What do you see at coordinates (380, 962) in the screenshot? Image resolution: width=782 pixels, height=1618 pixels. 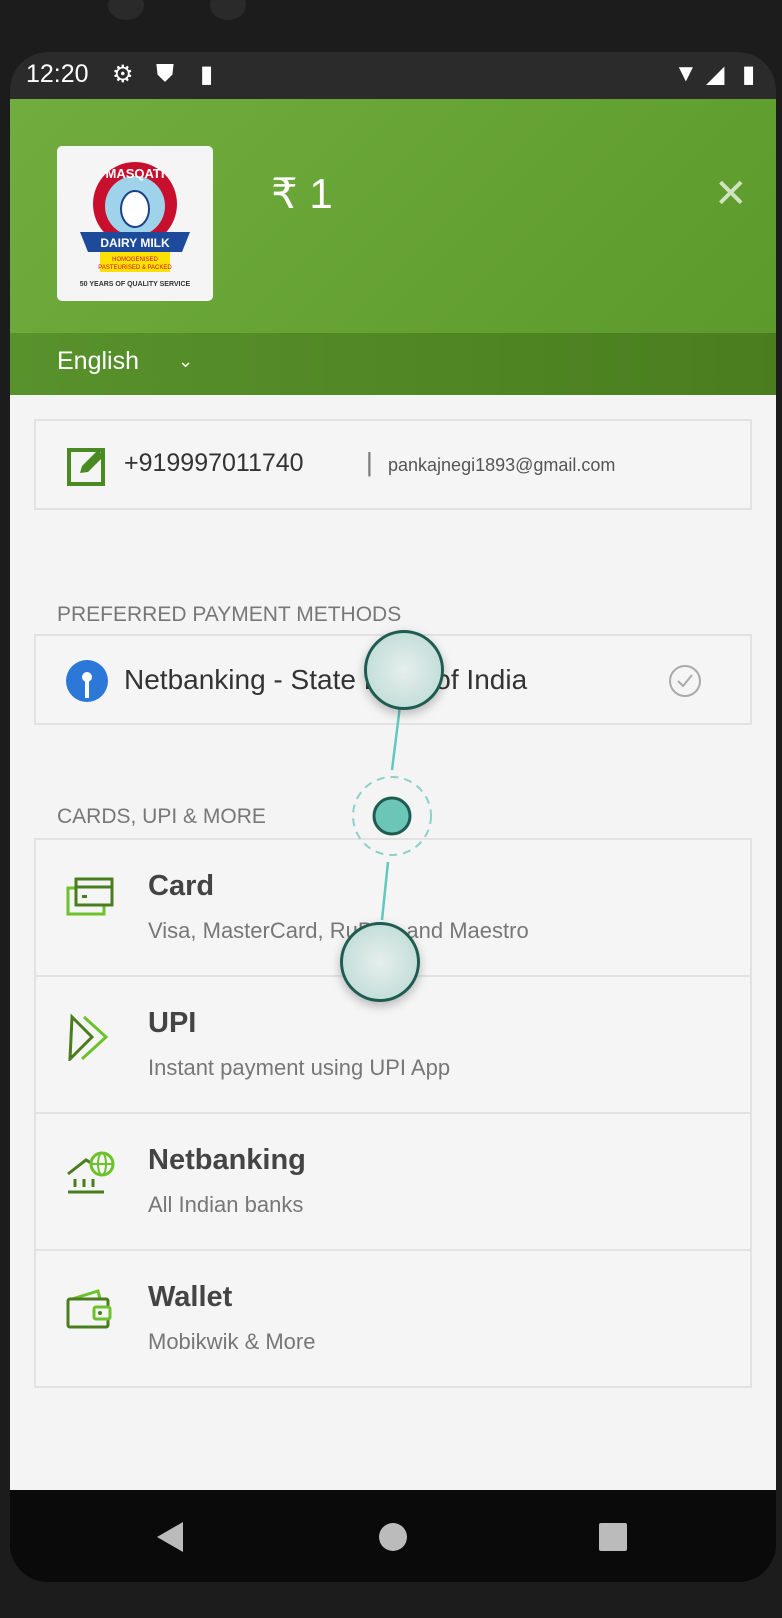 I see `touch-indicator-end` at bounding box center [380, 962].